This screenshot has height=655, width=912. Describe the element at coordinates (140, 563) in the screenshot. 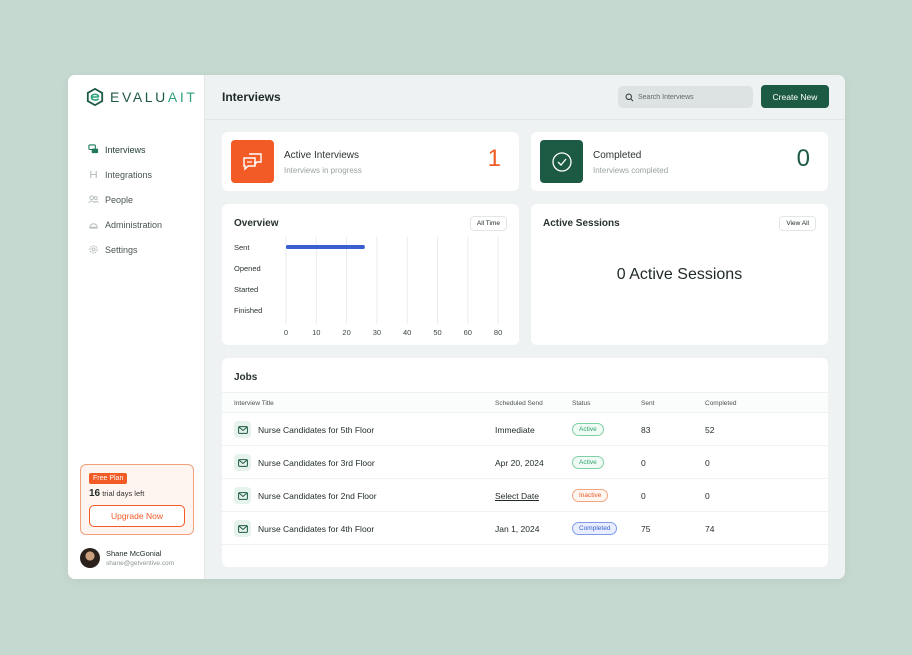

I see `user-email: shane@getventive.com` at that location.